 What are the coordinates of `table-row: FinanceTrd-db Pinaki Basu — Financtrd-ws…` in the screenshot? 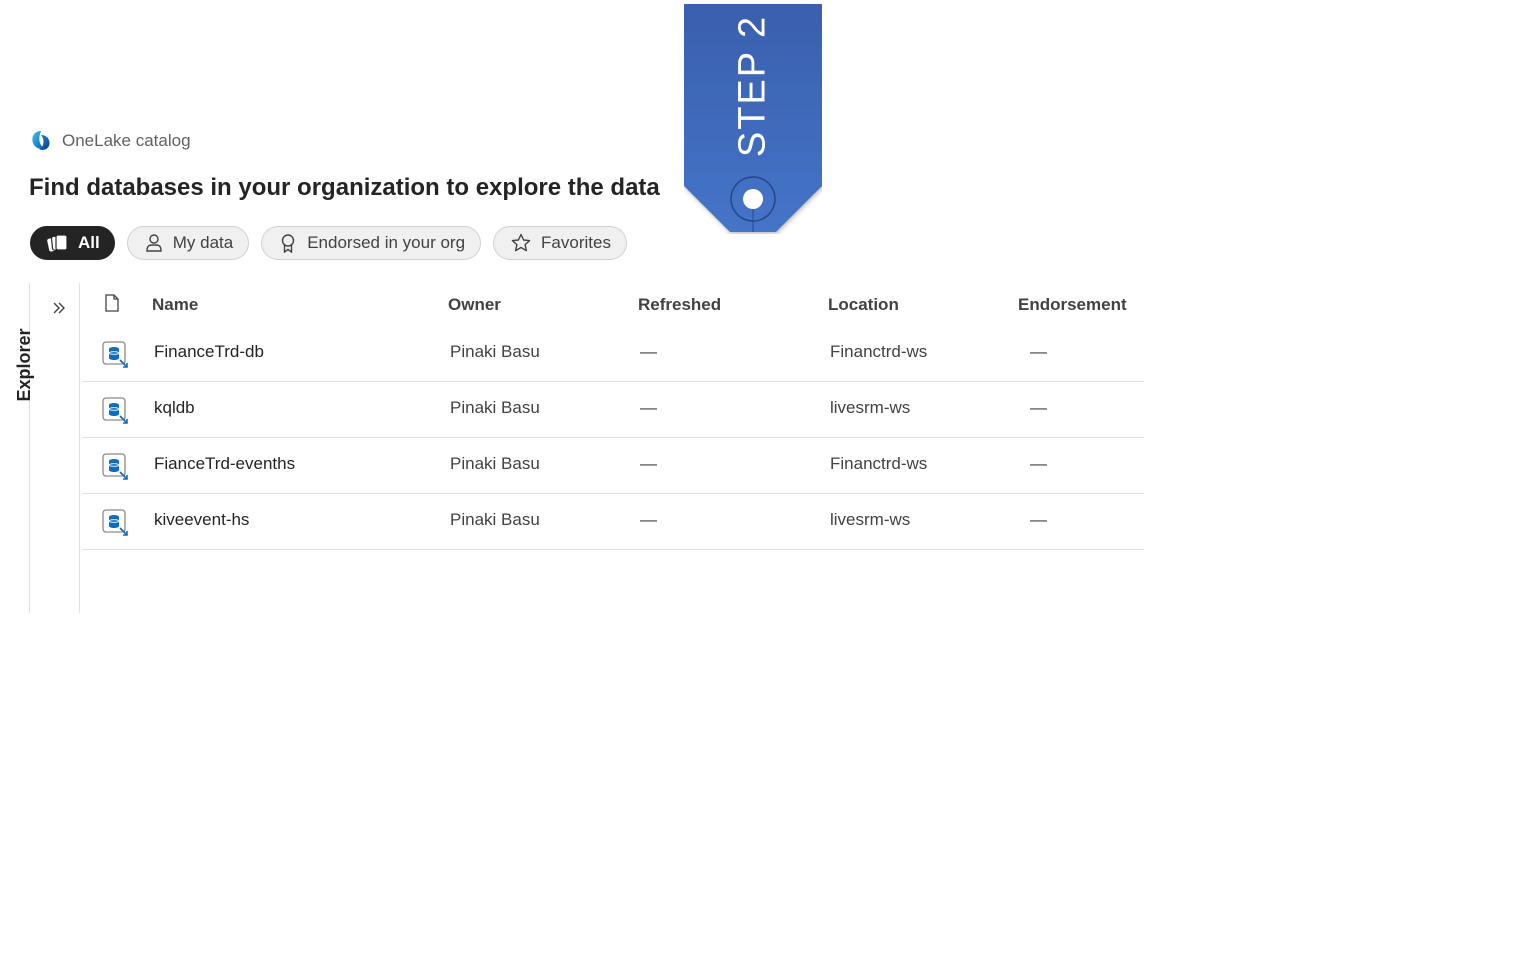 It's located at (613, 354).